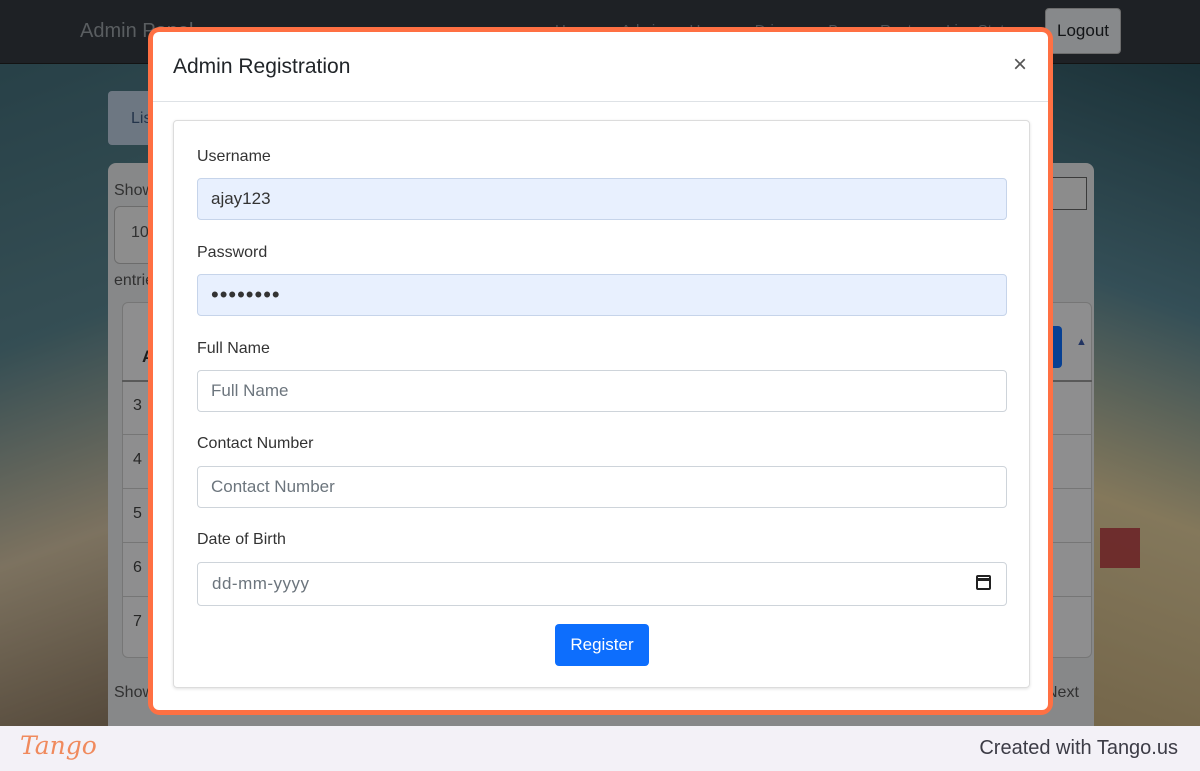  What do you see at coordinates (983, 582) in the screenshot?
I see `calendar-icon` at bounding box center [983, 582].